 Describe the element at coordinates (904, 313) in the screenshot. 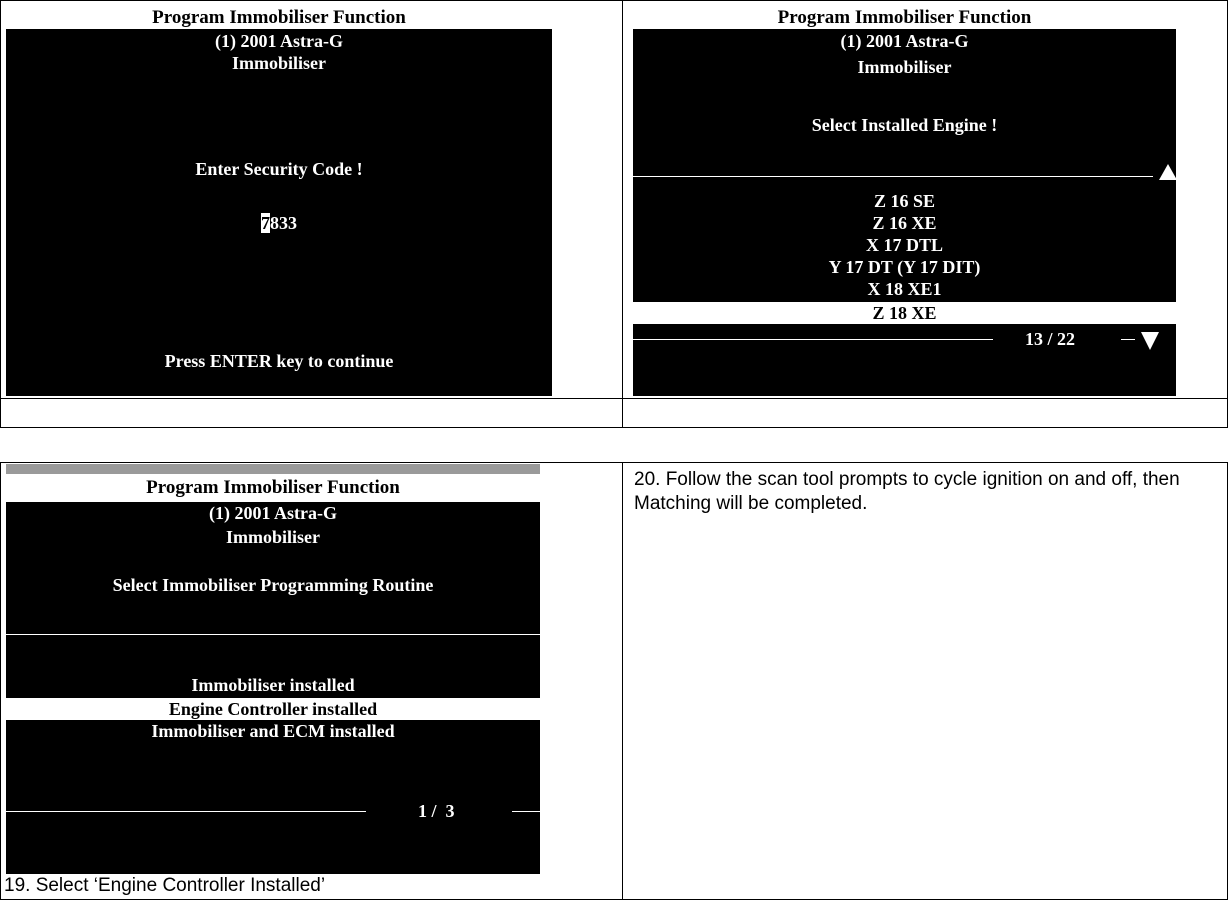

I see `engine-option-selected: Z 18 XE` at that location.